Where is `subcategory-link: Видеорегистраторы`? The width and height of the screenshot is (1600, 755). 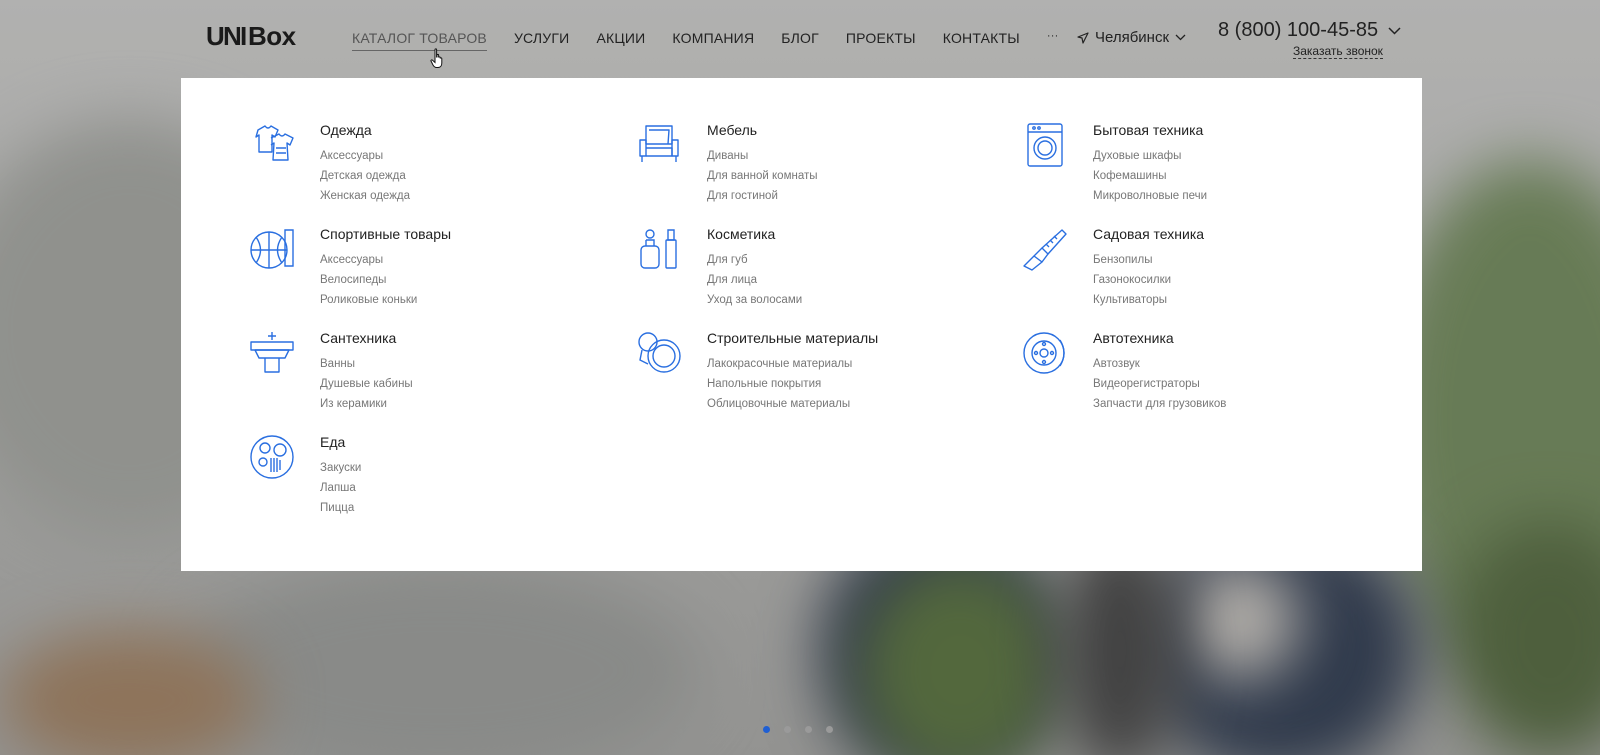 subcategory-link: Видеорегистраторы is located at coordinates (1159, 384).